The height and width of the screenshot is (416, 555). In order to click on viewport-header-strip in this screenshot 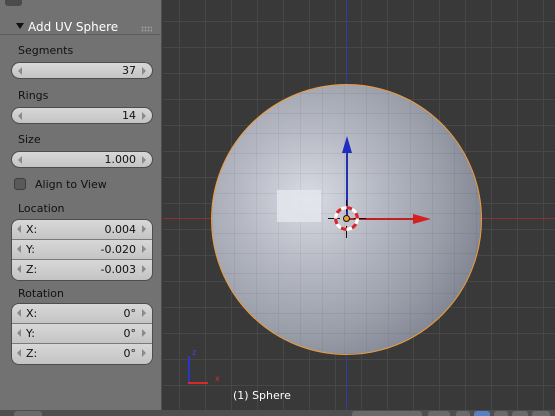, I will do `click(277, 413)`.